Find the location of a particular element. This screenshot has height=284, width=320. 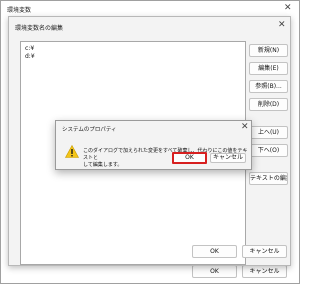

move-up-button: 上へ(U) is located at coordinates (268, 132).